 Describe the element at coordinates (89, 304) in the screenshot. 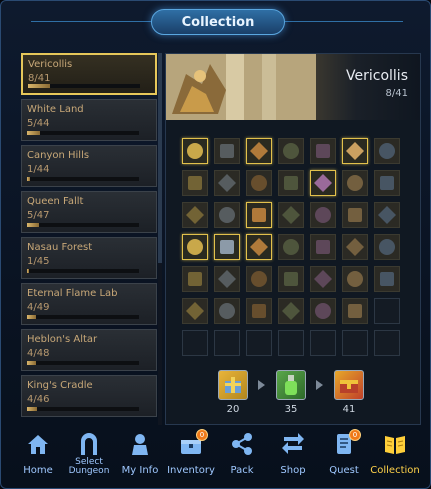

I see `zone-item-eternal-flame-lab: Eternal Flame Lab 4/49` at that location.